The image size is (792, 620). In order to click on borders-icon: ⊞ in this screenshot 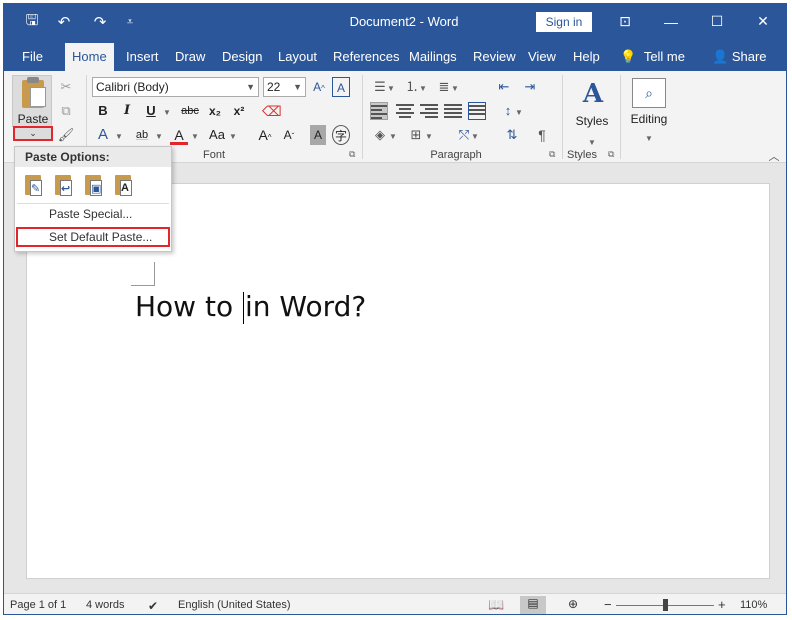, I will do `click(416, 135)`.